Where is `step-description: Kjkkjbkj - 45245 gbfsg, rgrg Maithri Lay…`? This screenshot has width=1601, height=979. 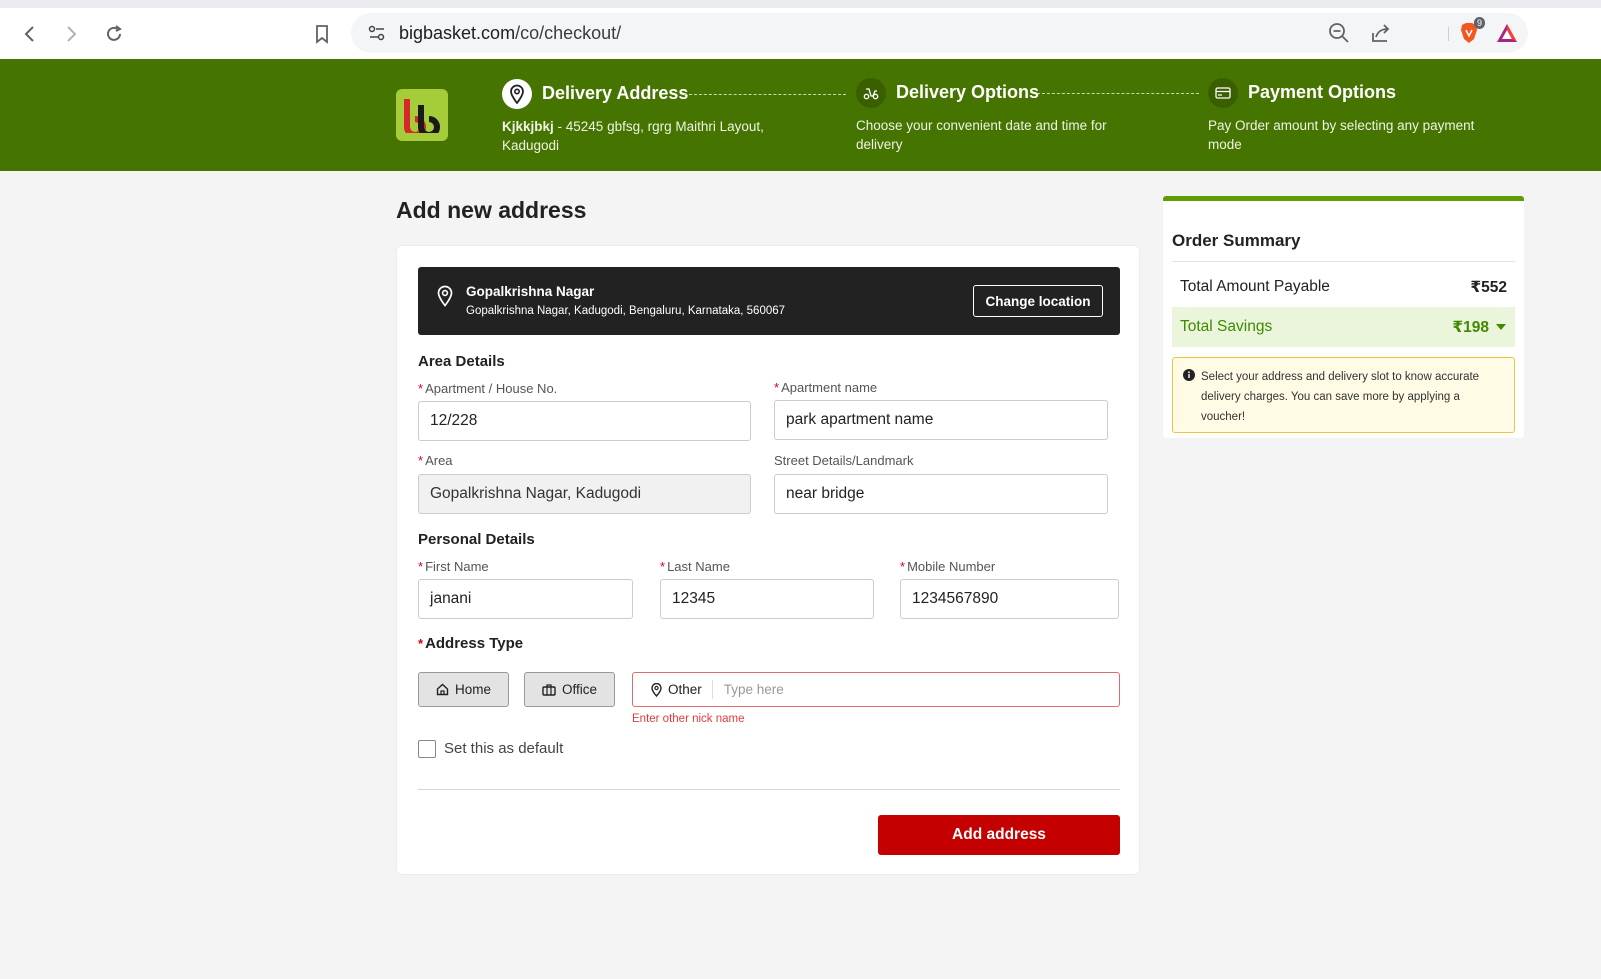
step-description: Kjkkjbkj - 45245 gbfsg, rgrg Maithri Lay… is located at coordinates (633, 136).